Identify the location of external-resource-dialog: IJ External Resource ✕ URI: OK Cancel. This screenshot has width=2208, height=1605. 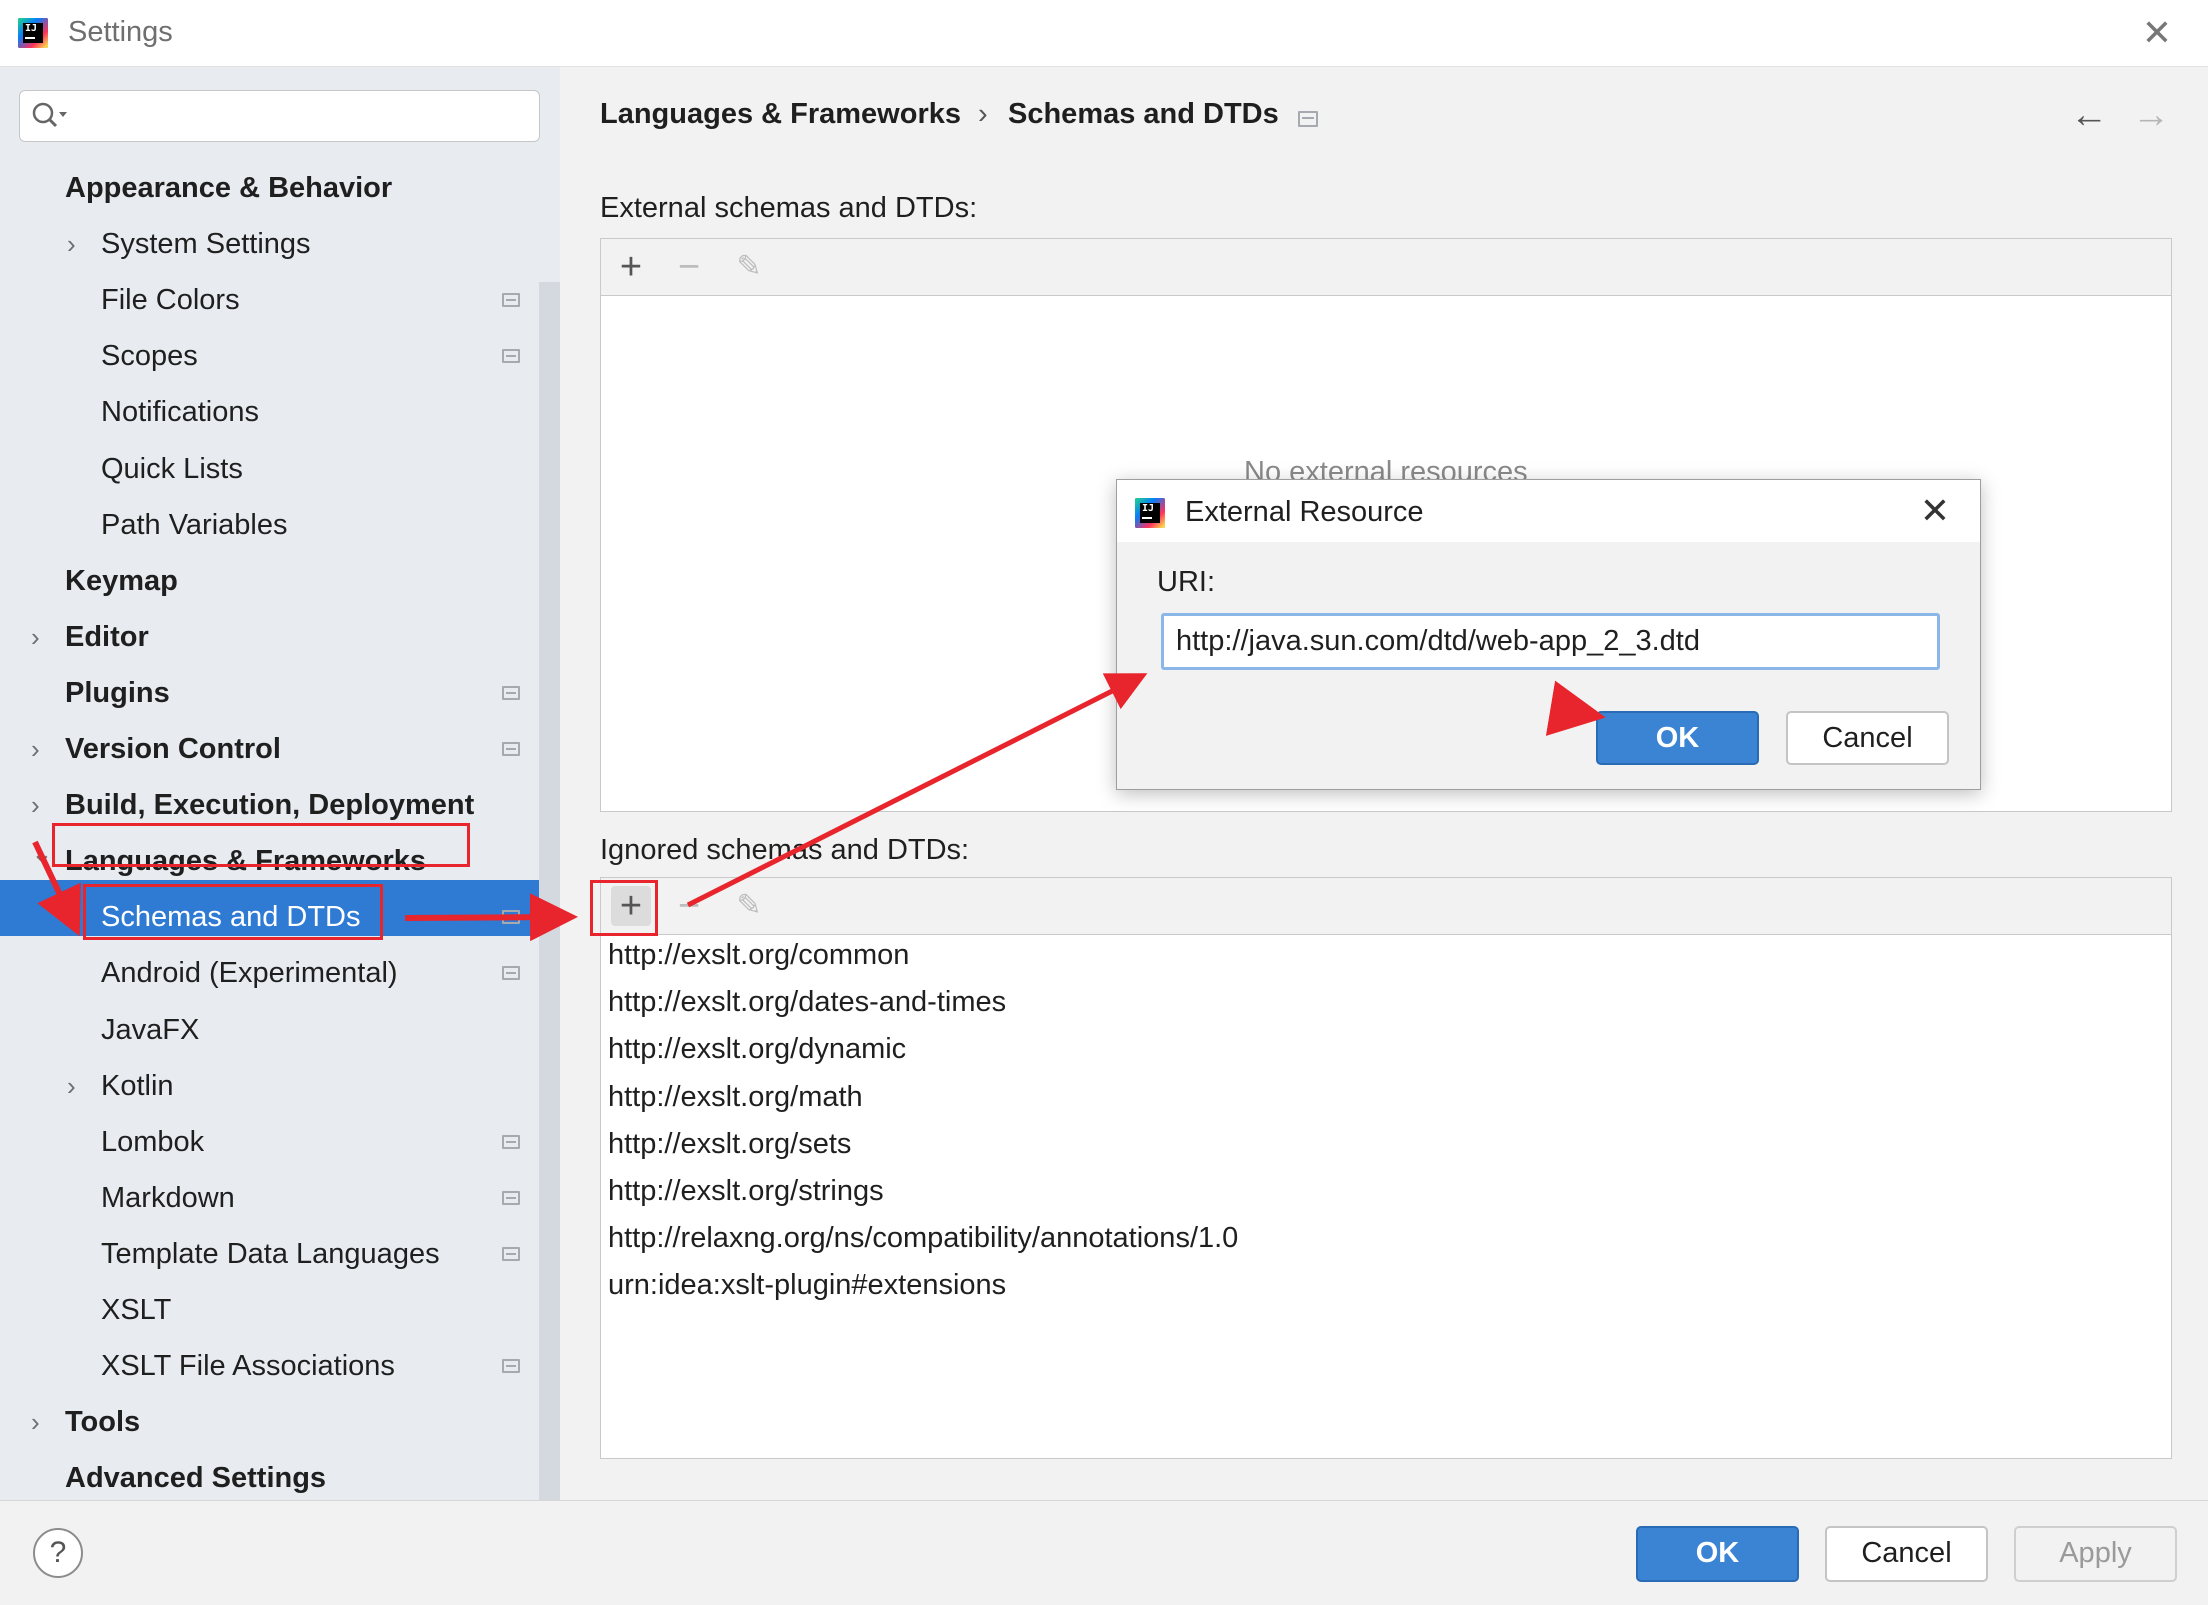
(1548, 634).